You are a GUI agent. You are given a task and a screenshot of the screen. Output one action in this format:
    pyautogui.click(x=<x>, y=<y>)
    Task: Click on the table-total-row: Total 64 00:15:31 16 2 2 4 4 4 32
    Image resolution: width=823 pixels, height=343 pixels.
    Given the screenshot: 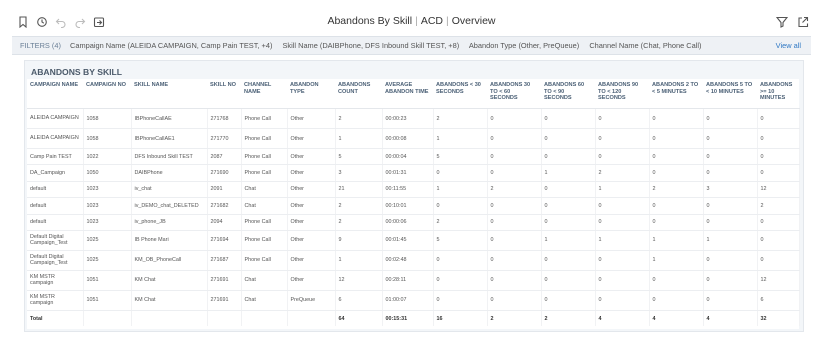 What is the action you would take?
    pyautogui.click(x=413, y=318)
    